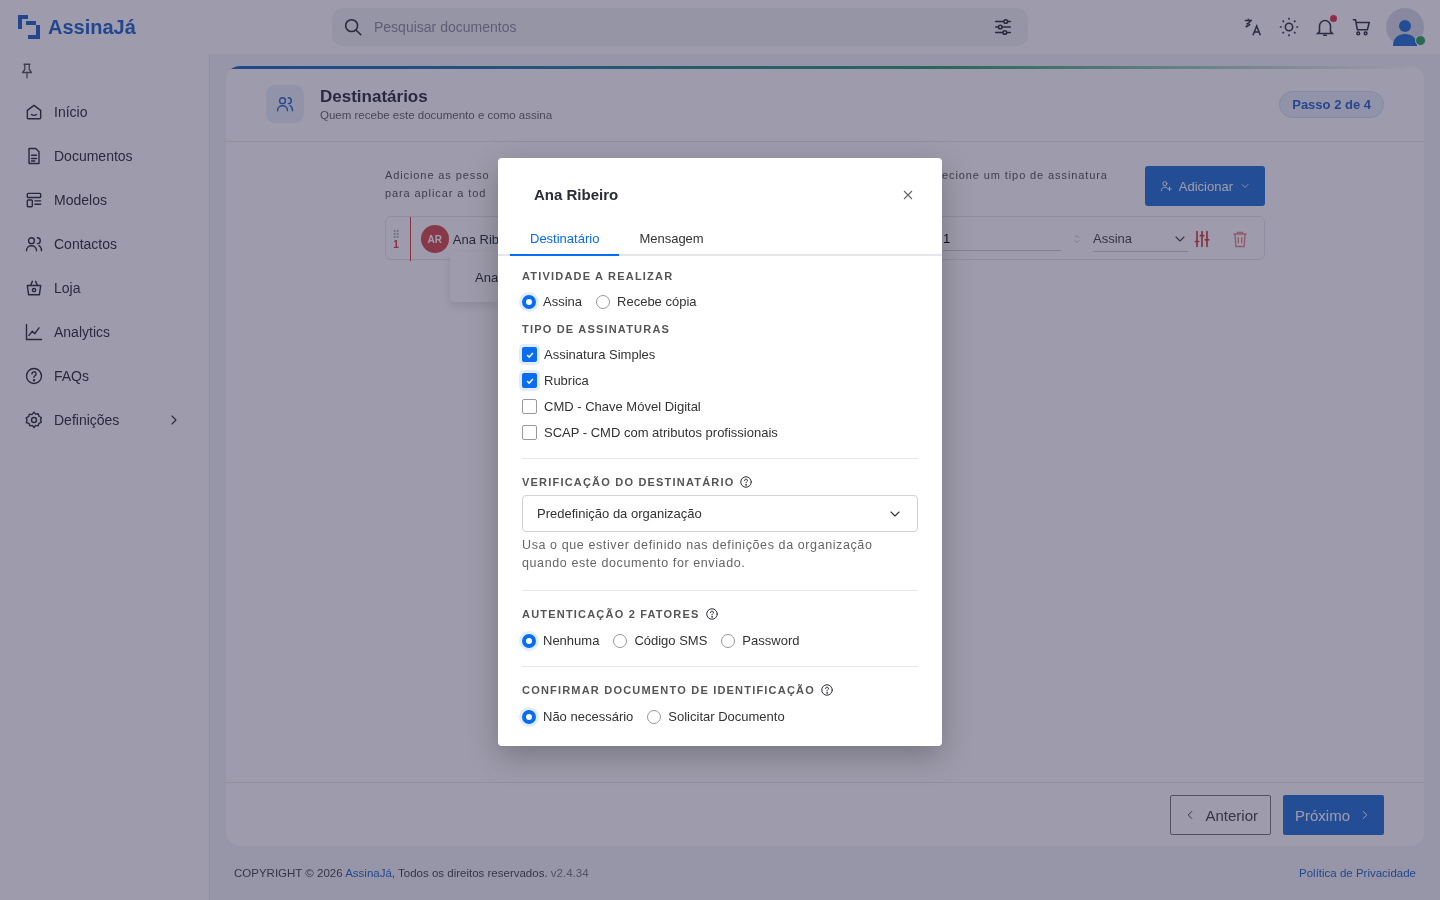 The width and height of the screenshot is (1440, 900). Describe the element at coordinates (104, 288) in the screenshot. I see `sidebar-item: Loja` at that location.